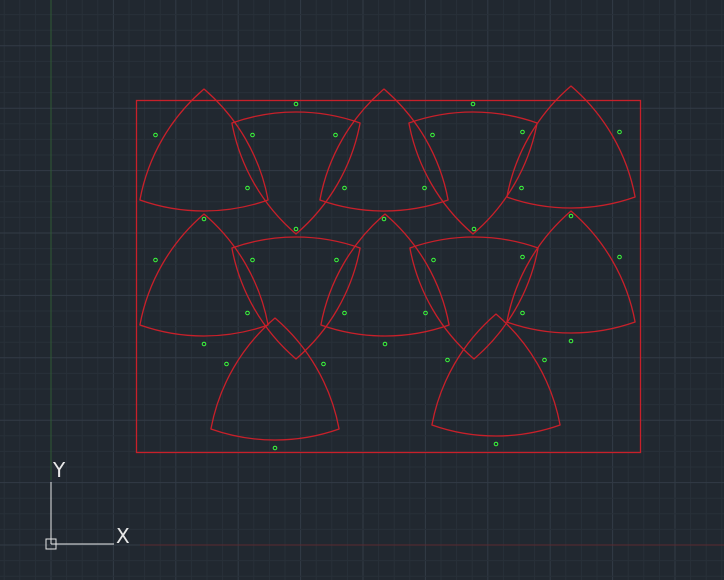 This screenshot has height=580, width=724. Describe the element at coordinates (59, 470) in the screenshot. I see `ucs-y-label: Y` at that location.